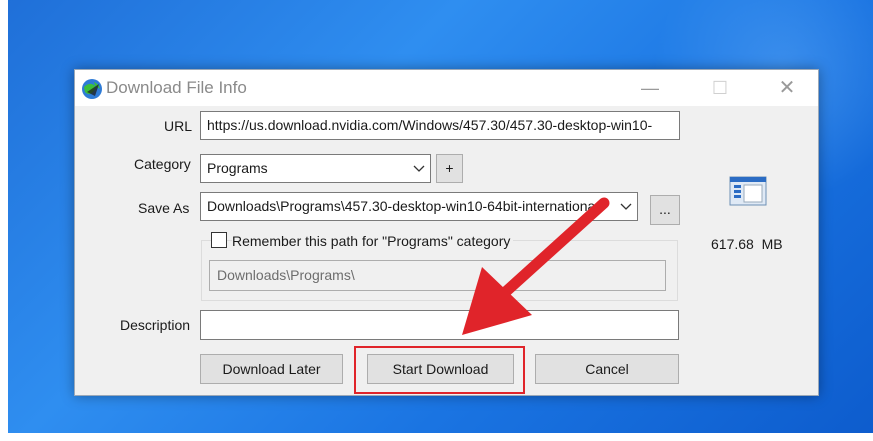  I want to click on save-as-label: Save As, so click(164, 208).